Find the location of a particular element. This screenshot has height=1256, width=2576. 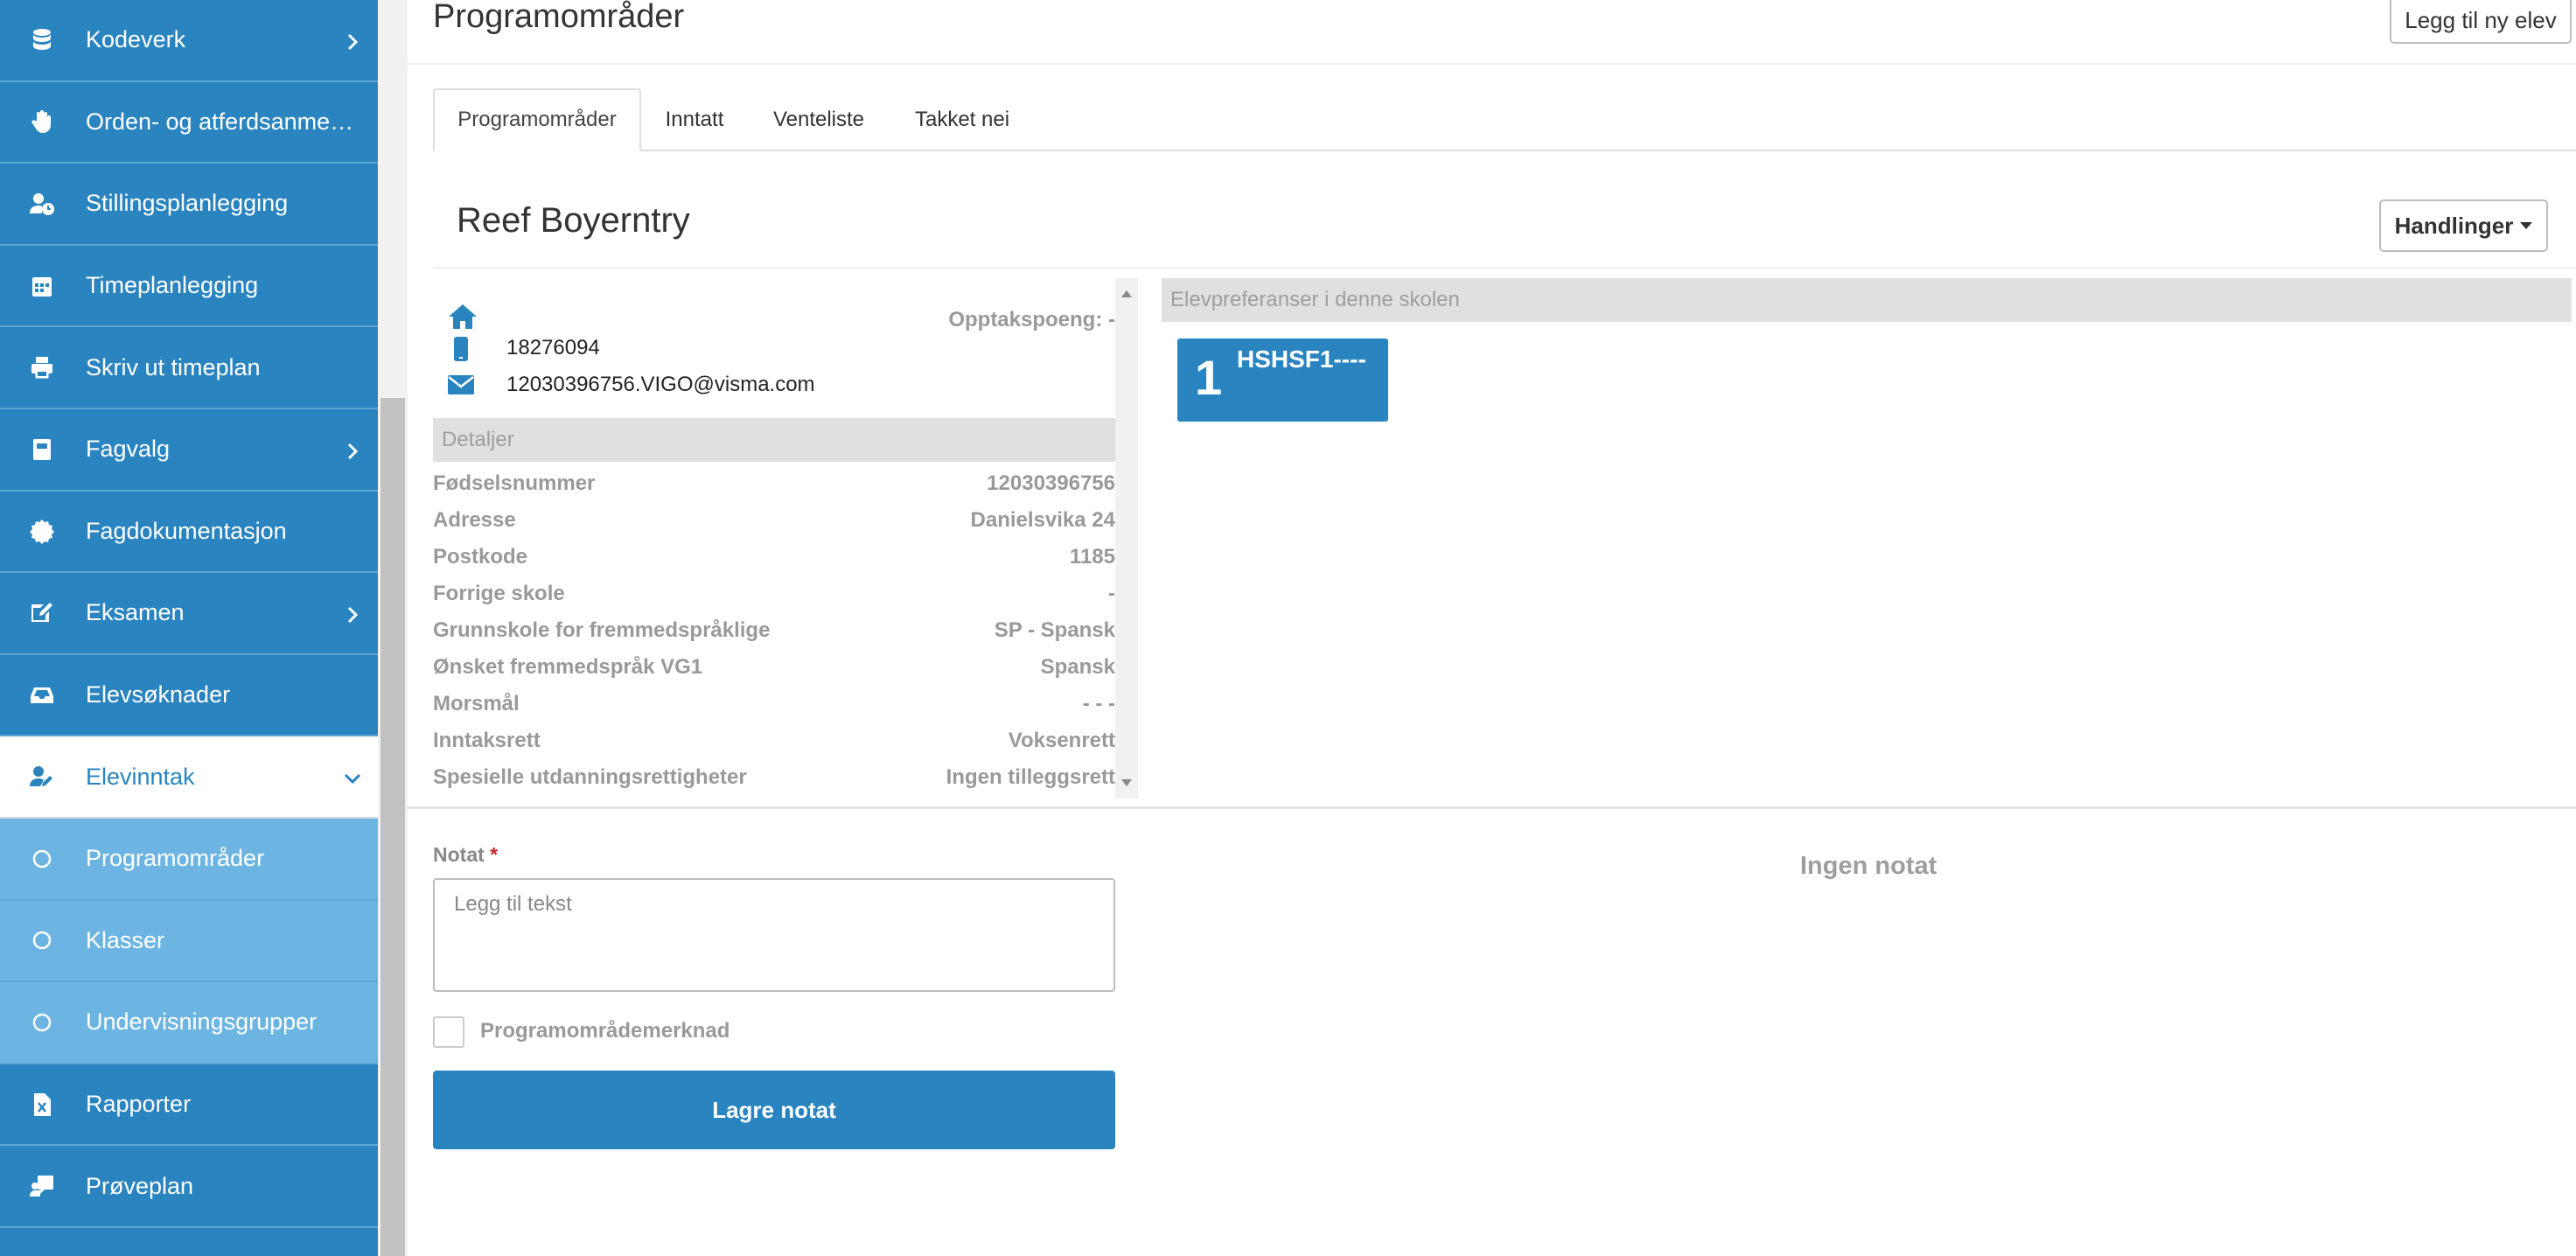

preference-rank: 1 is located at coordinates (1209, 378).